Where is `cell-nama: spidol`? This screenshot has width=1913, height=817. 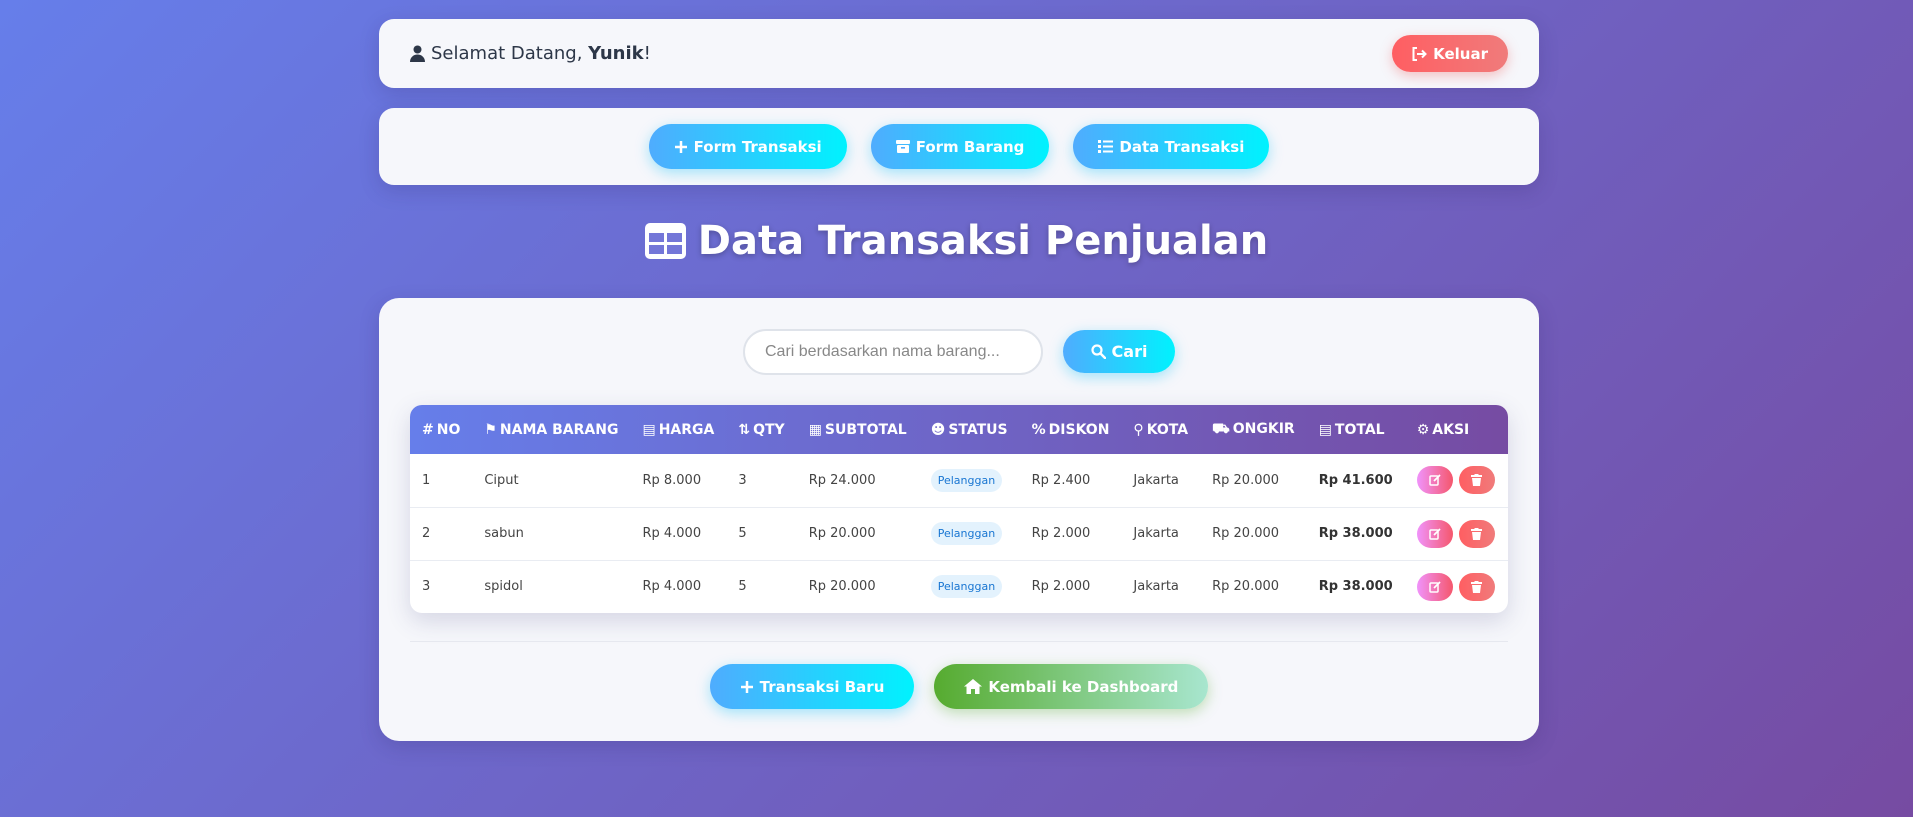 cell-nama: spidol is located at coordinates (503, 587).